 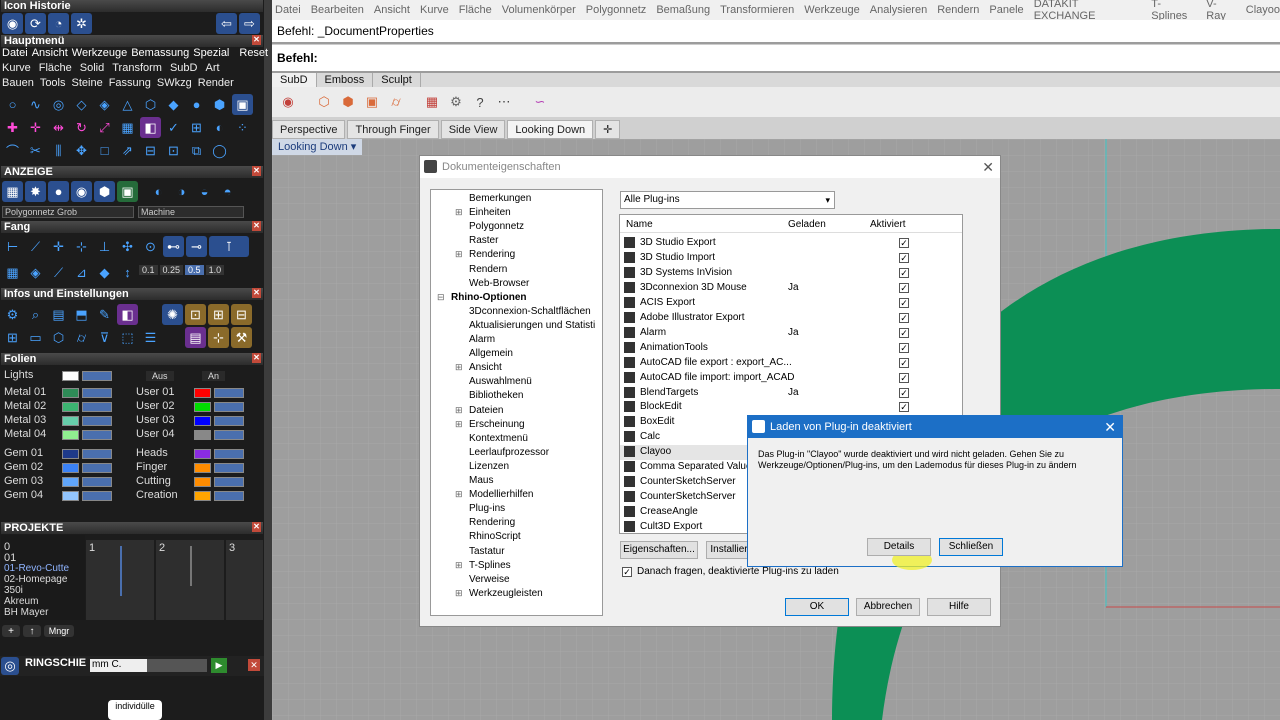 I want to click on cone-icon: △, so click(x=127, y=104).